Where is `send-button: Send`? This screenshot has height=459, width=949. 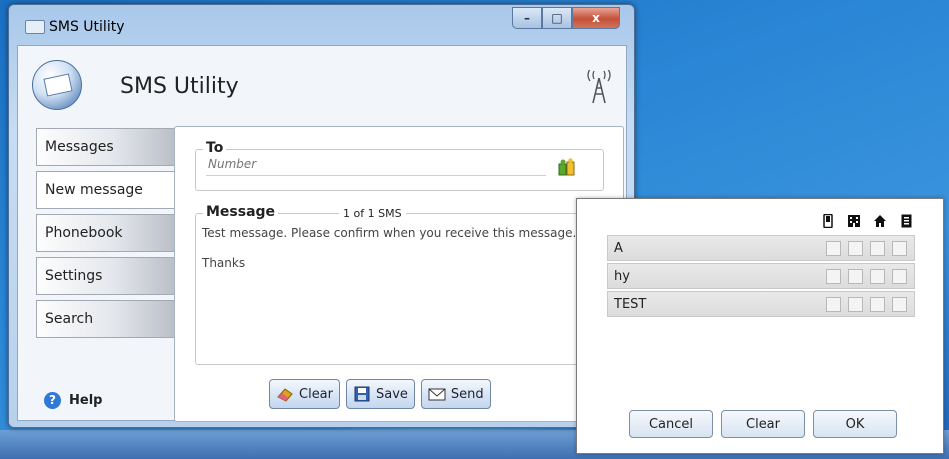
send-button: Send is located at coordinates (455, 394).